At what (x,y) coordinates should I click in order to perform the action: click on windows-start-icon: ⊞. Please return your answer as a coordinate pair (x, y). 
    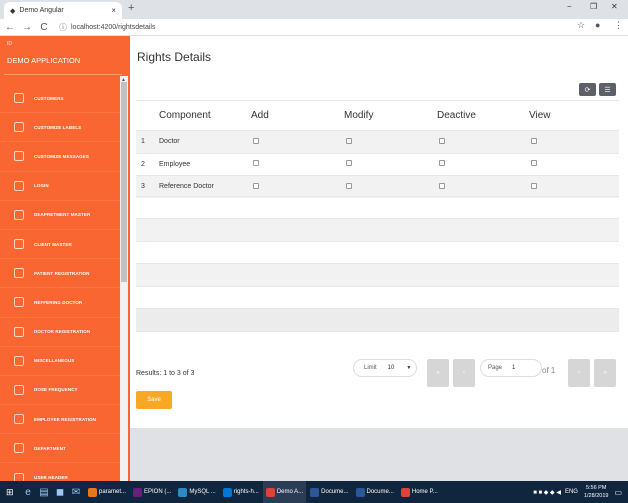
    Looking at the image, I should click on (13, 492).